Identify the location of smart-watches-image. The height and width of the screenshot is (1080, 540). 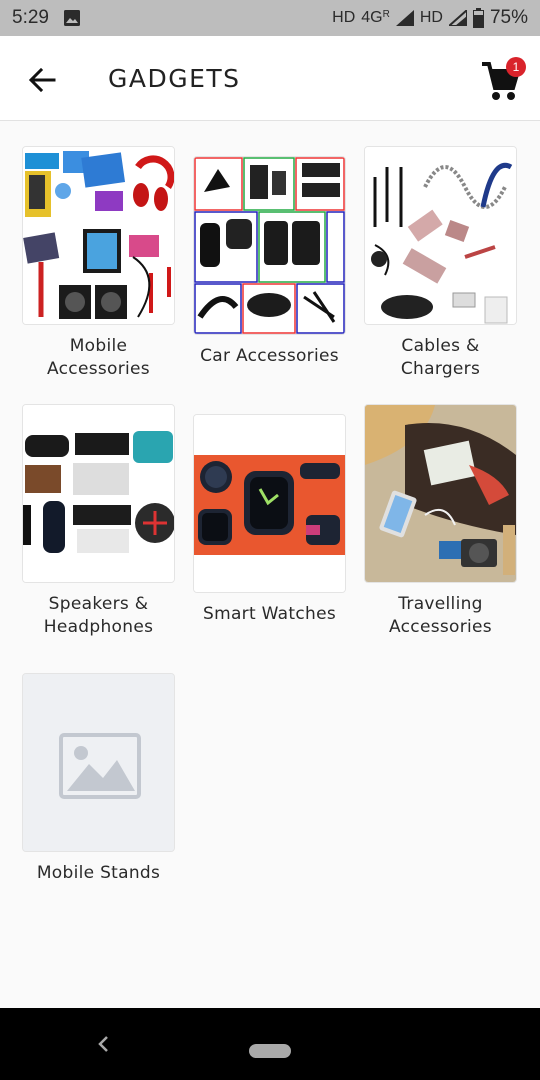
(269, 503).